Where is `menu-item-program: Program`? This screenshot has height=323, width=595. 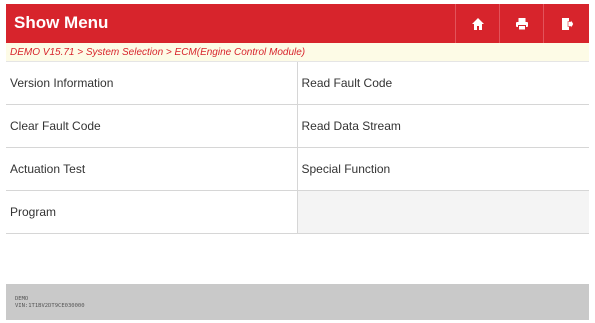 menu-item-program: Program is located at coordinates (152, 212).